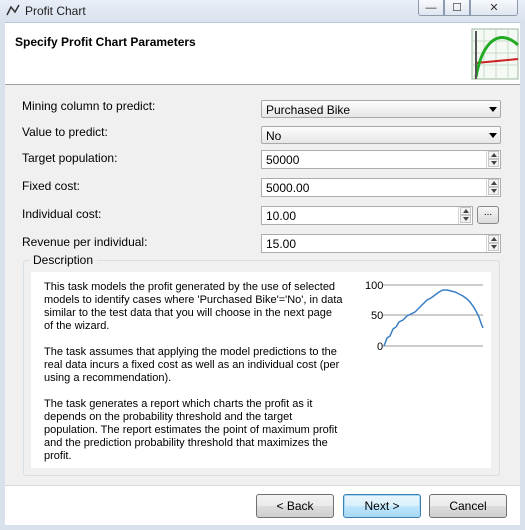  What do you see at coordinates (308, 110) in the screenshot?
I see `mining-column-value: Purchased Bike` at bounding box center [308, 110].